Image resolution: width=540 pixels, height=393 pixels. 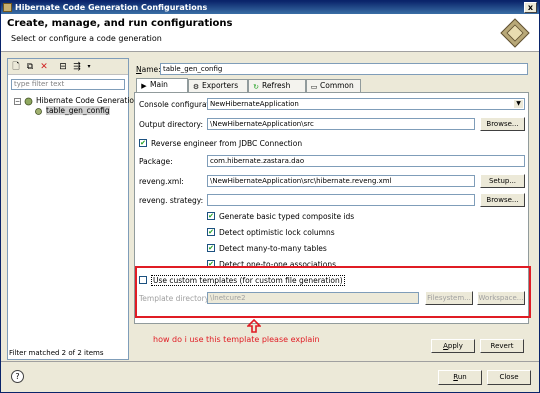 I want to click on tab-label: Exporters, so click(x=220, y=85).